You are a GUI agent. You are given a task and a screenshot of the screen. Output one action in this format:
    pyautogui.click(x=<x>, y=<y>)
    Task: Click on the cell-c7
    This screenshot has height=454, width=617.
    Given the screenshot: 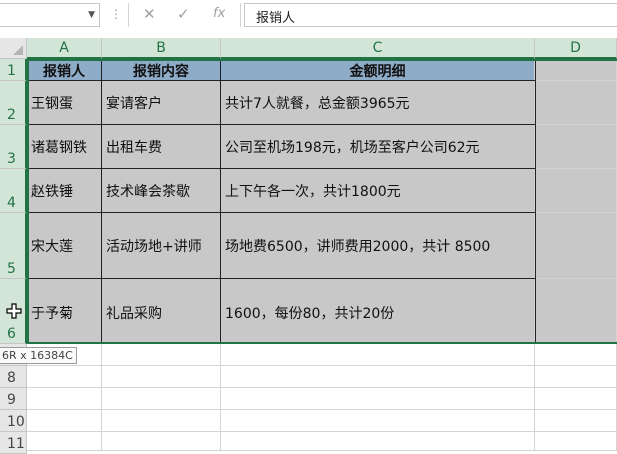 What is the action you would take?
    pyautogui.click(x=378, y=355)
    